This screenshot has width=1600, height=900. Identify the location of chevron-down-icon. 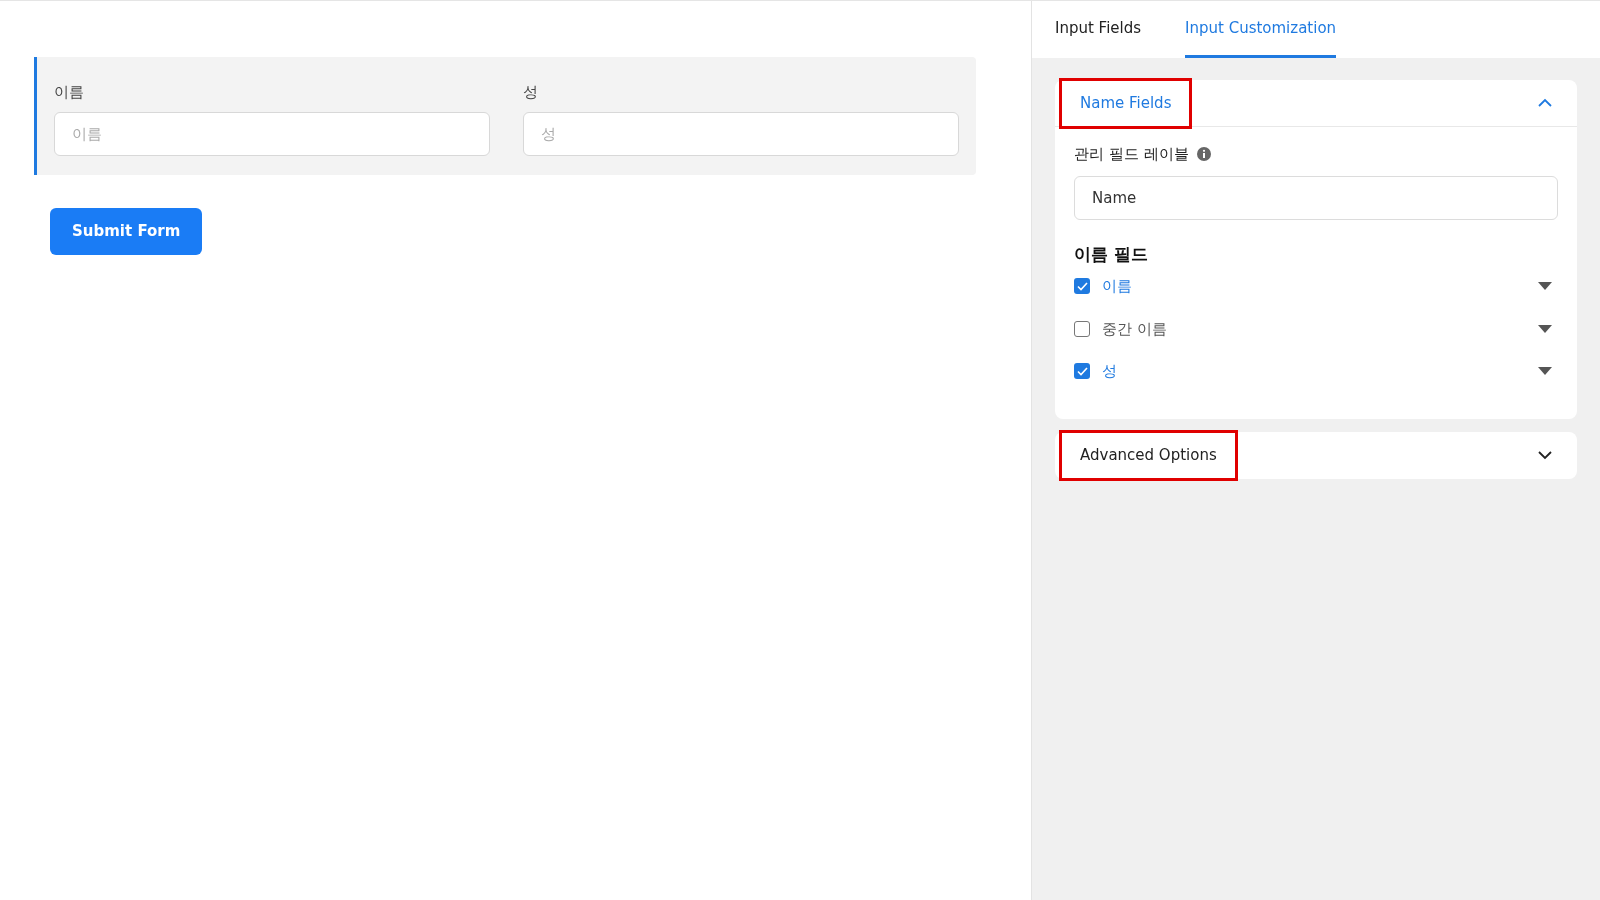
(1545, 455).